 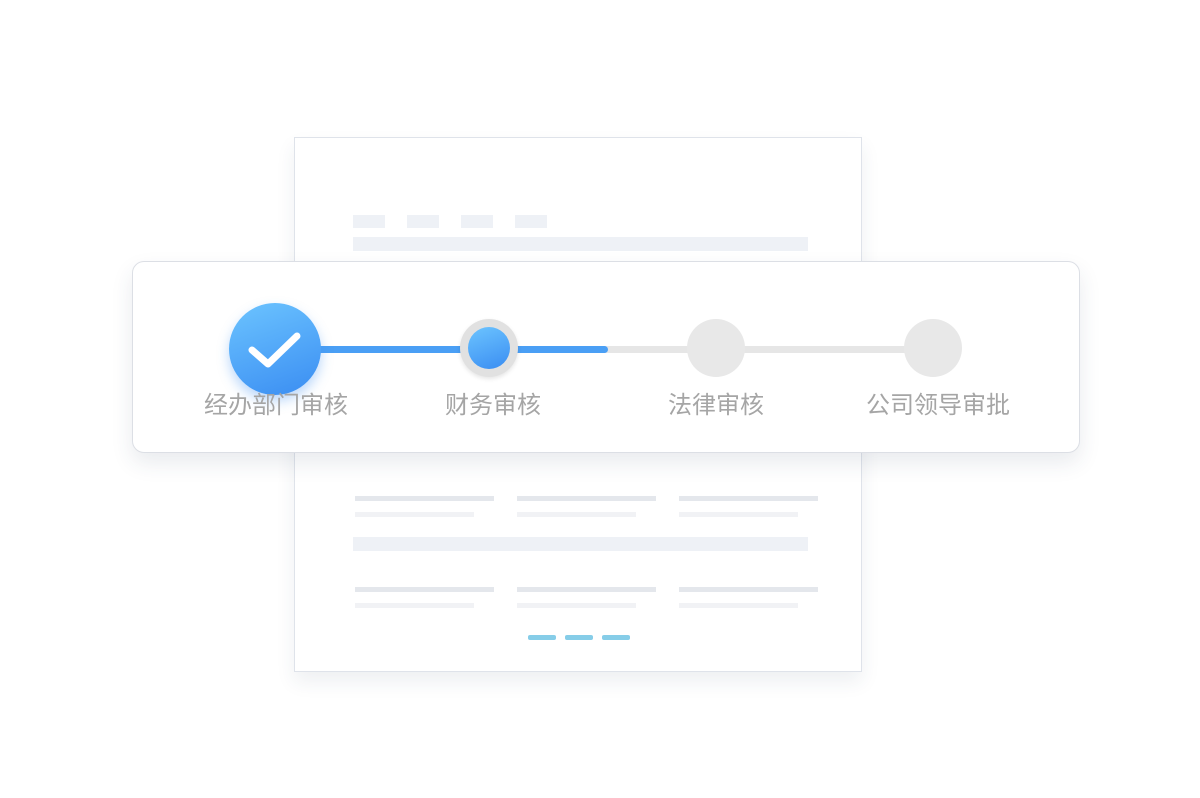 I want to click on doc-header-bar, so click(x=580, y=244).